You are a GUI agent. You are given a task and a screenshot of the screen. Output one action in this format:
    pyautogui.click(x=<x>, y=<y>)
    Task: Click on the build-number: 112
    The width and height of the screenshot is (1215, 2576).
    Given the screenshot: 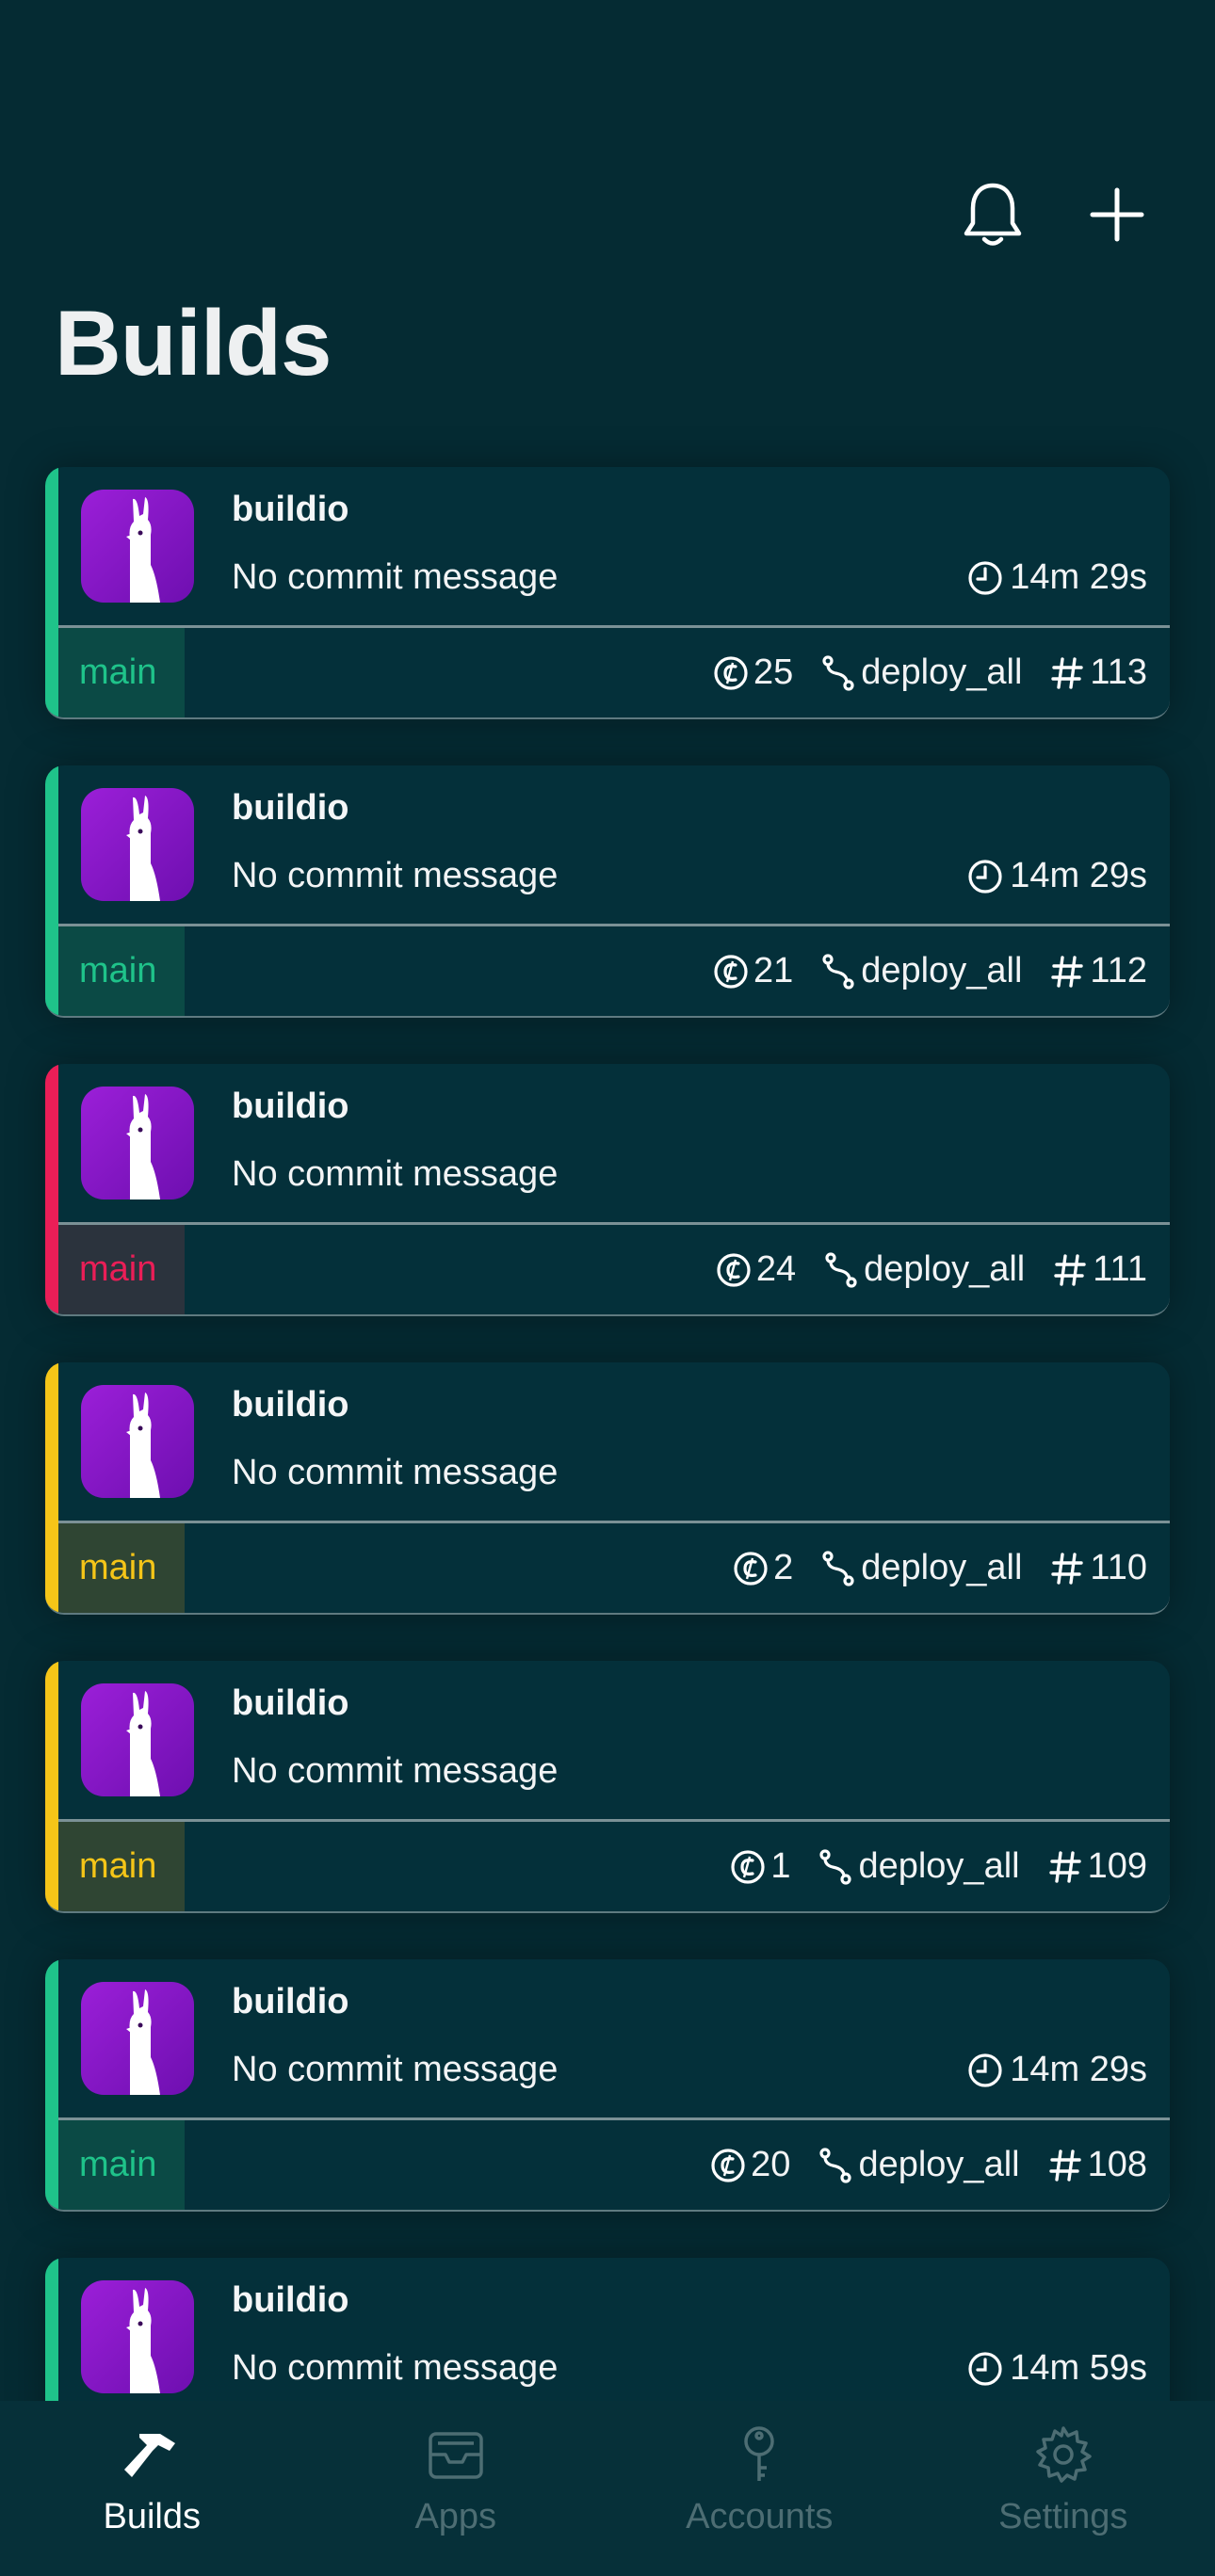 What is the action you would take?
    pyautogui.click(x=1097, y=971)
    